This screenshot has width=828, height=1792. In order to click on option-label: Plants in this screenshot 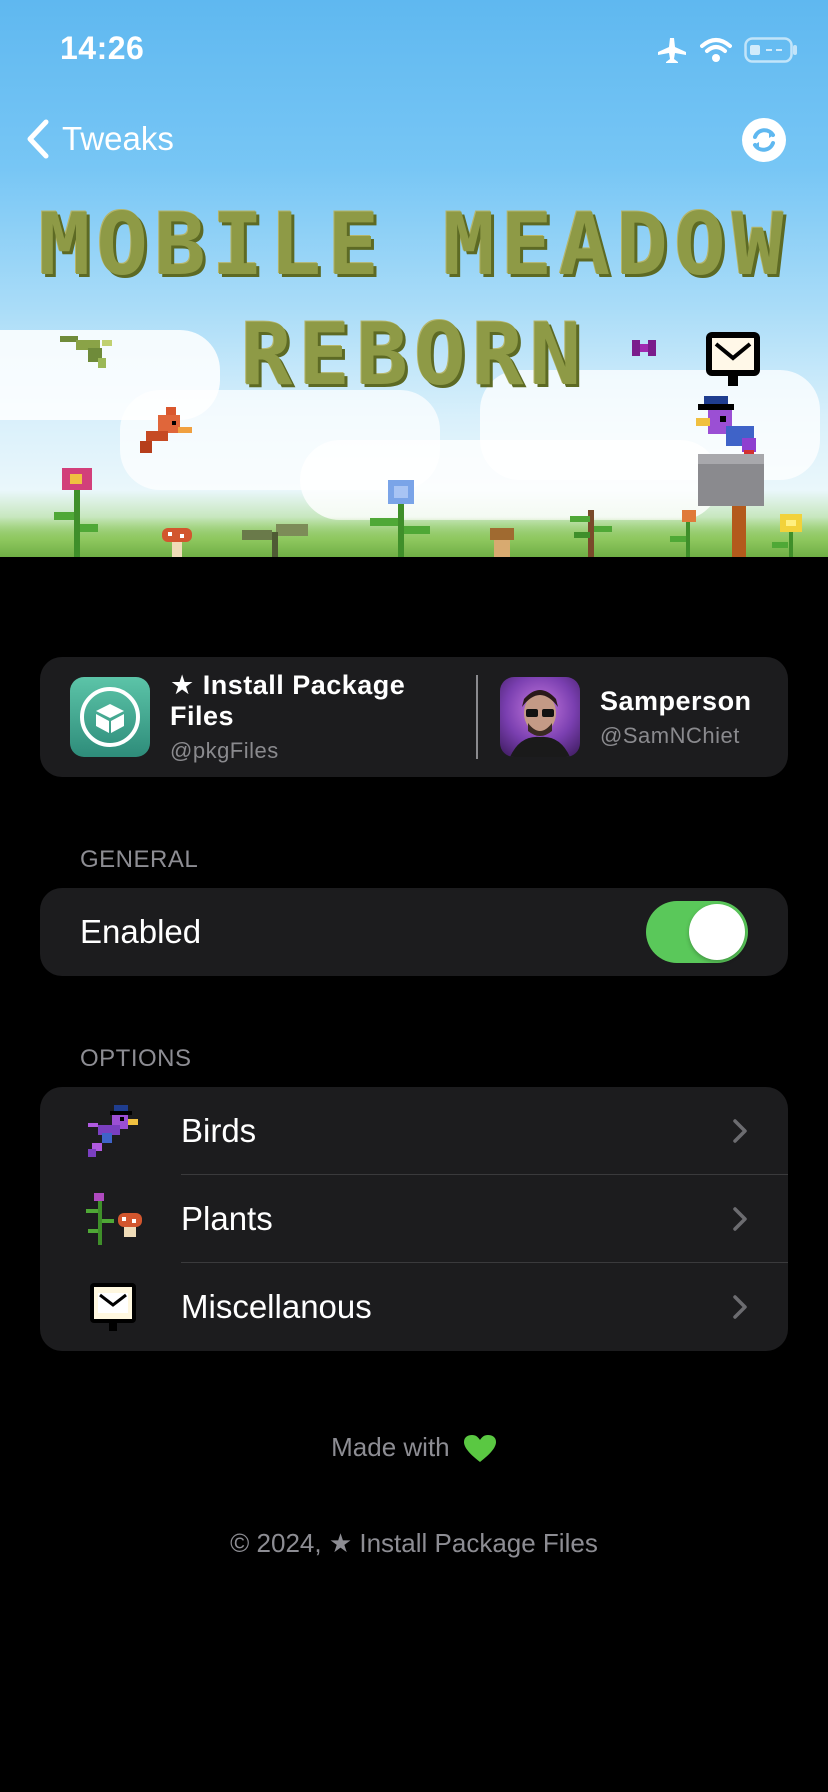, I will do `click(227, 1218)`.